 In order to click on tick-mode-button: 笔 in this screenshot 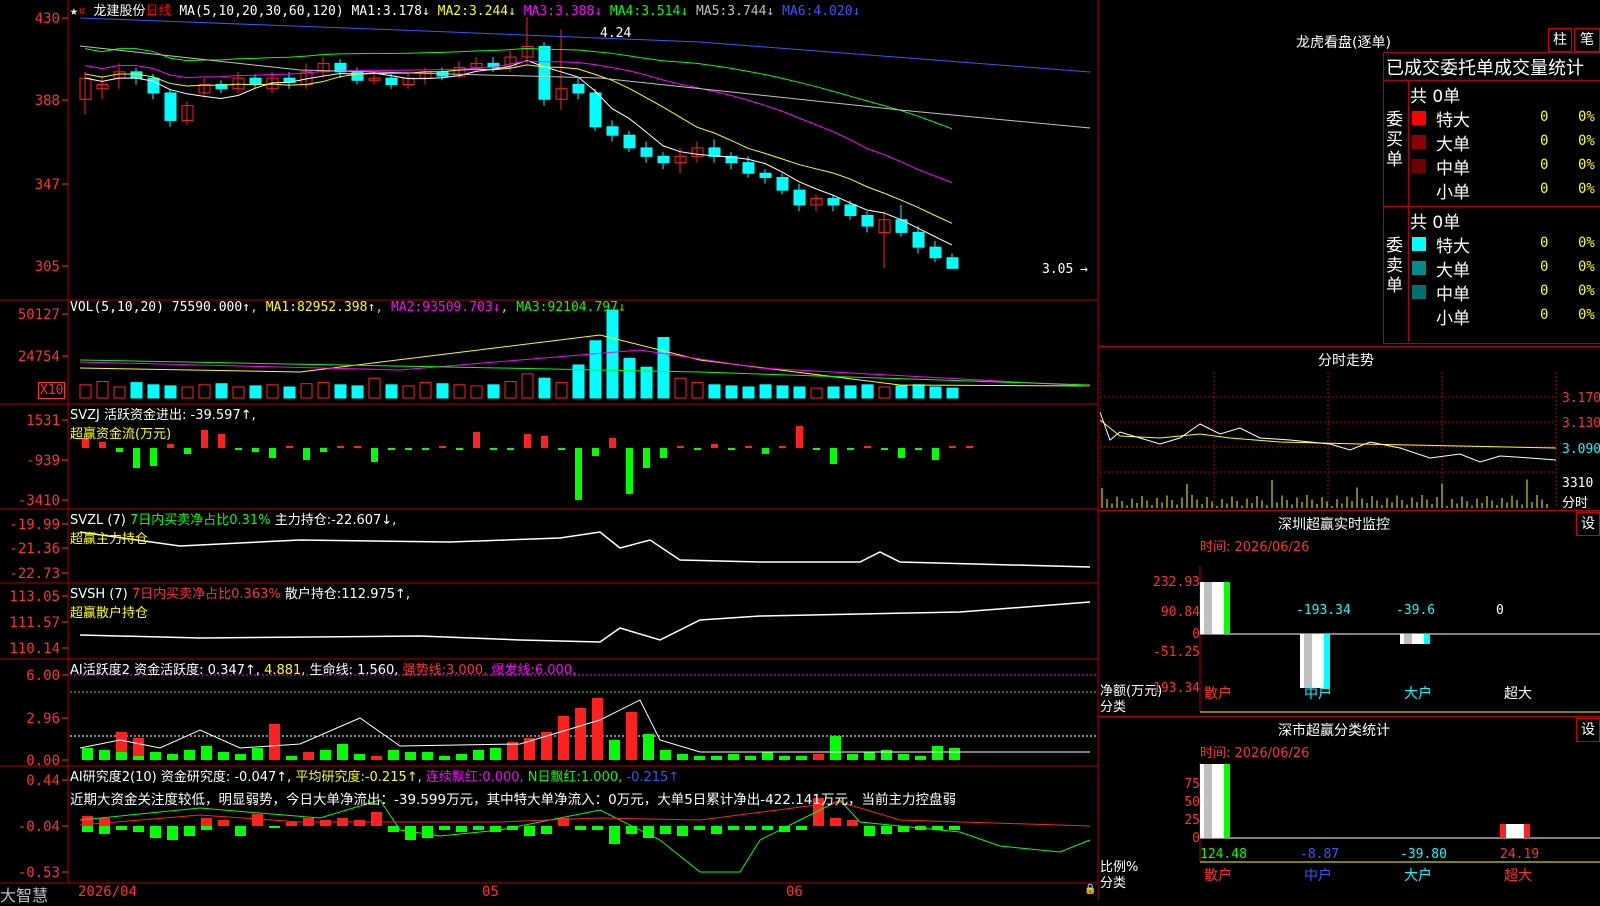, I will do `click(1587, 40)`.